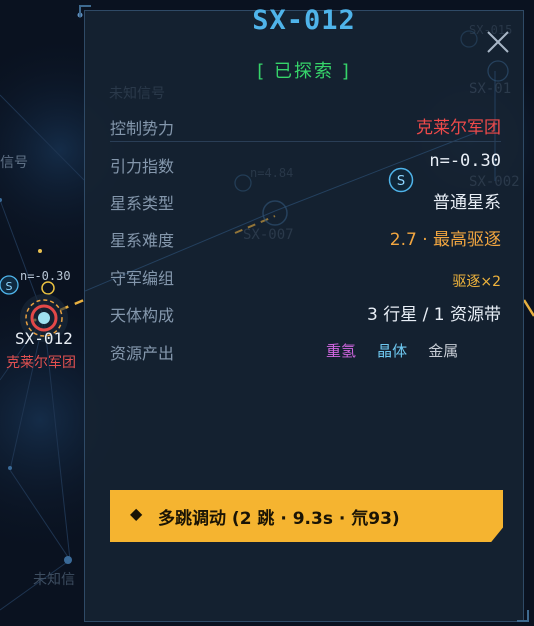  I want to click on info-label: 守军编组, so click(142, 278).